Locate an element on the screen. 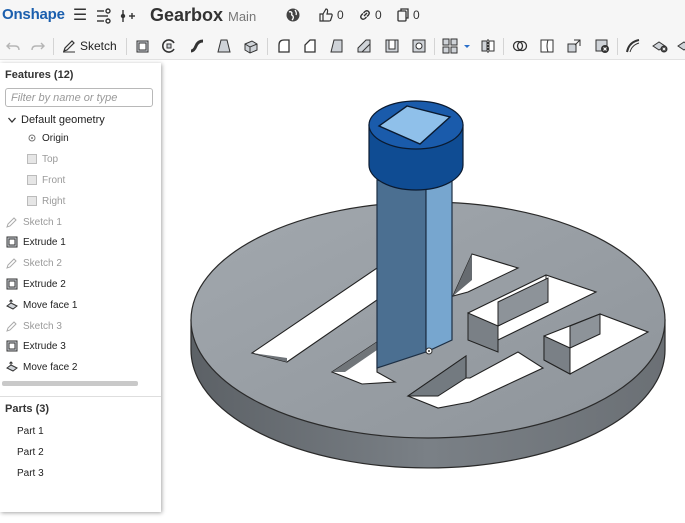 Image resolution: width=685 pixels, height=523 pixels. feature-row-sketch-3: Sketch 3 is located at coordinates (34, 326).